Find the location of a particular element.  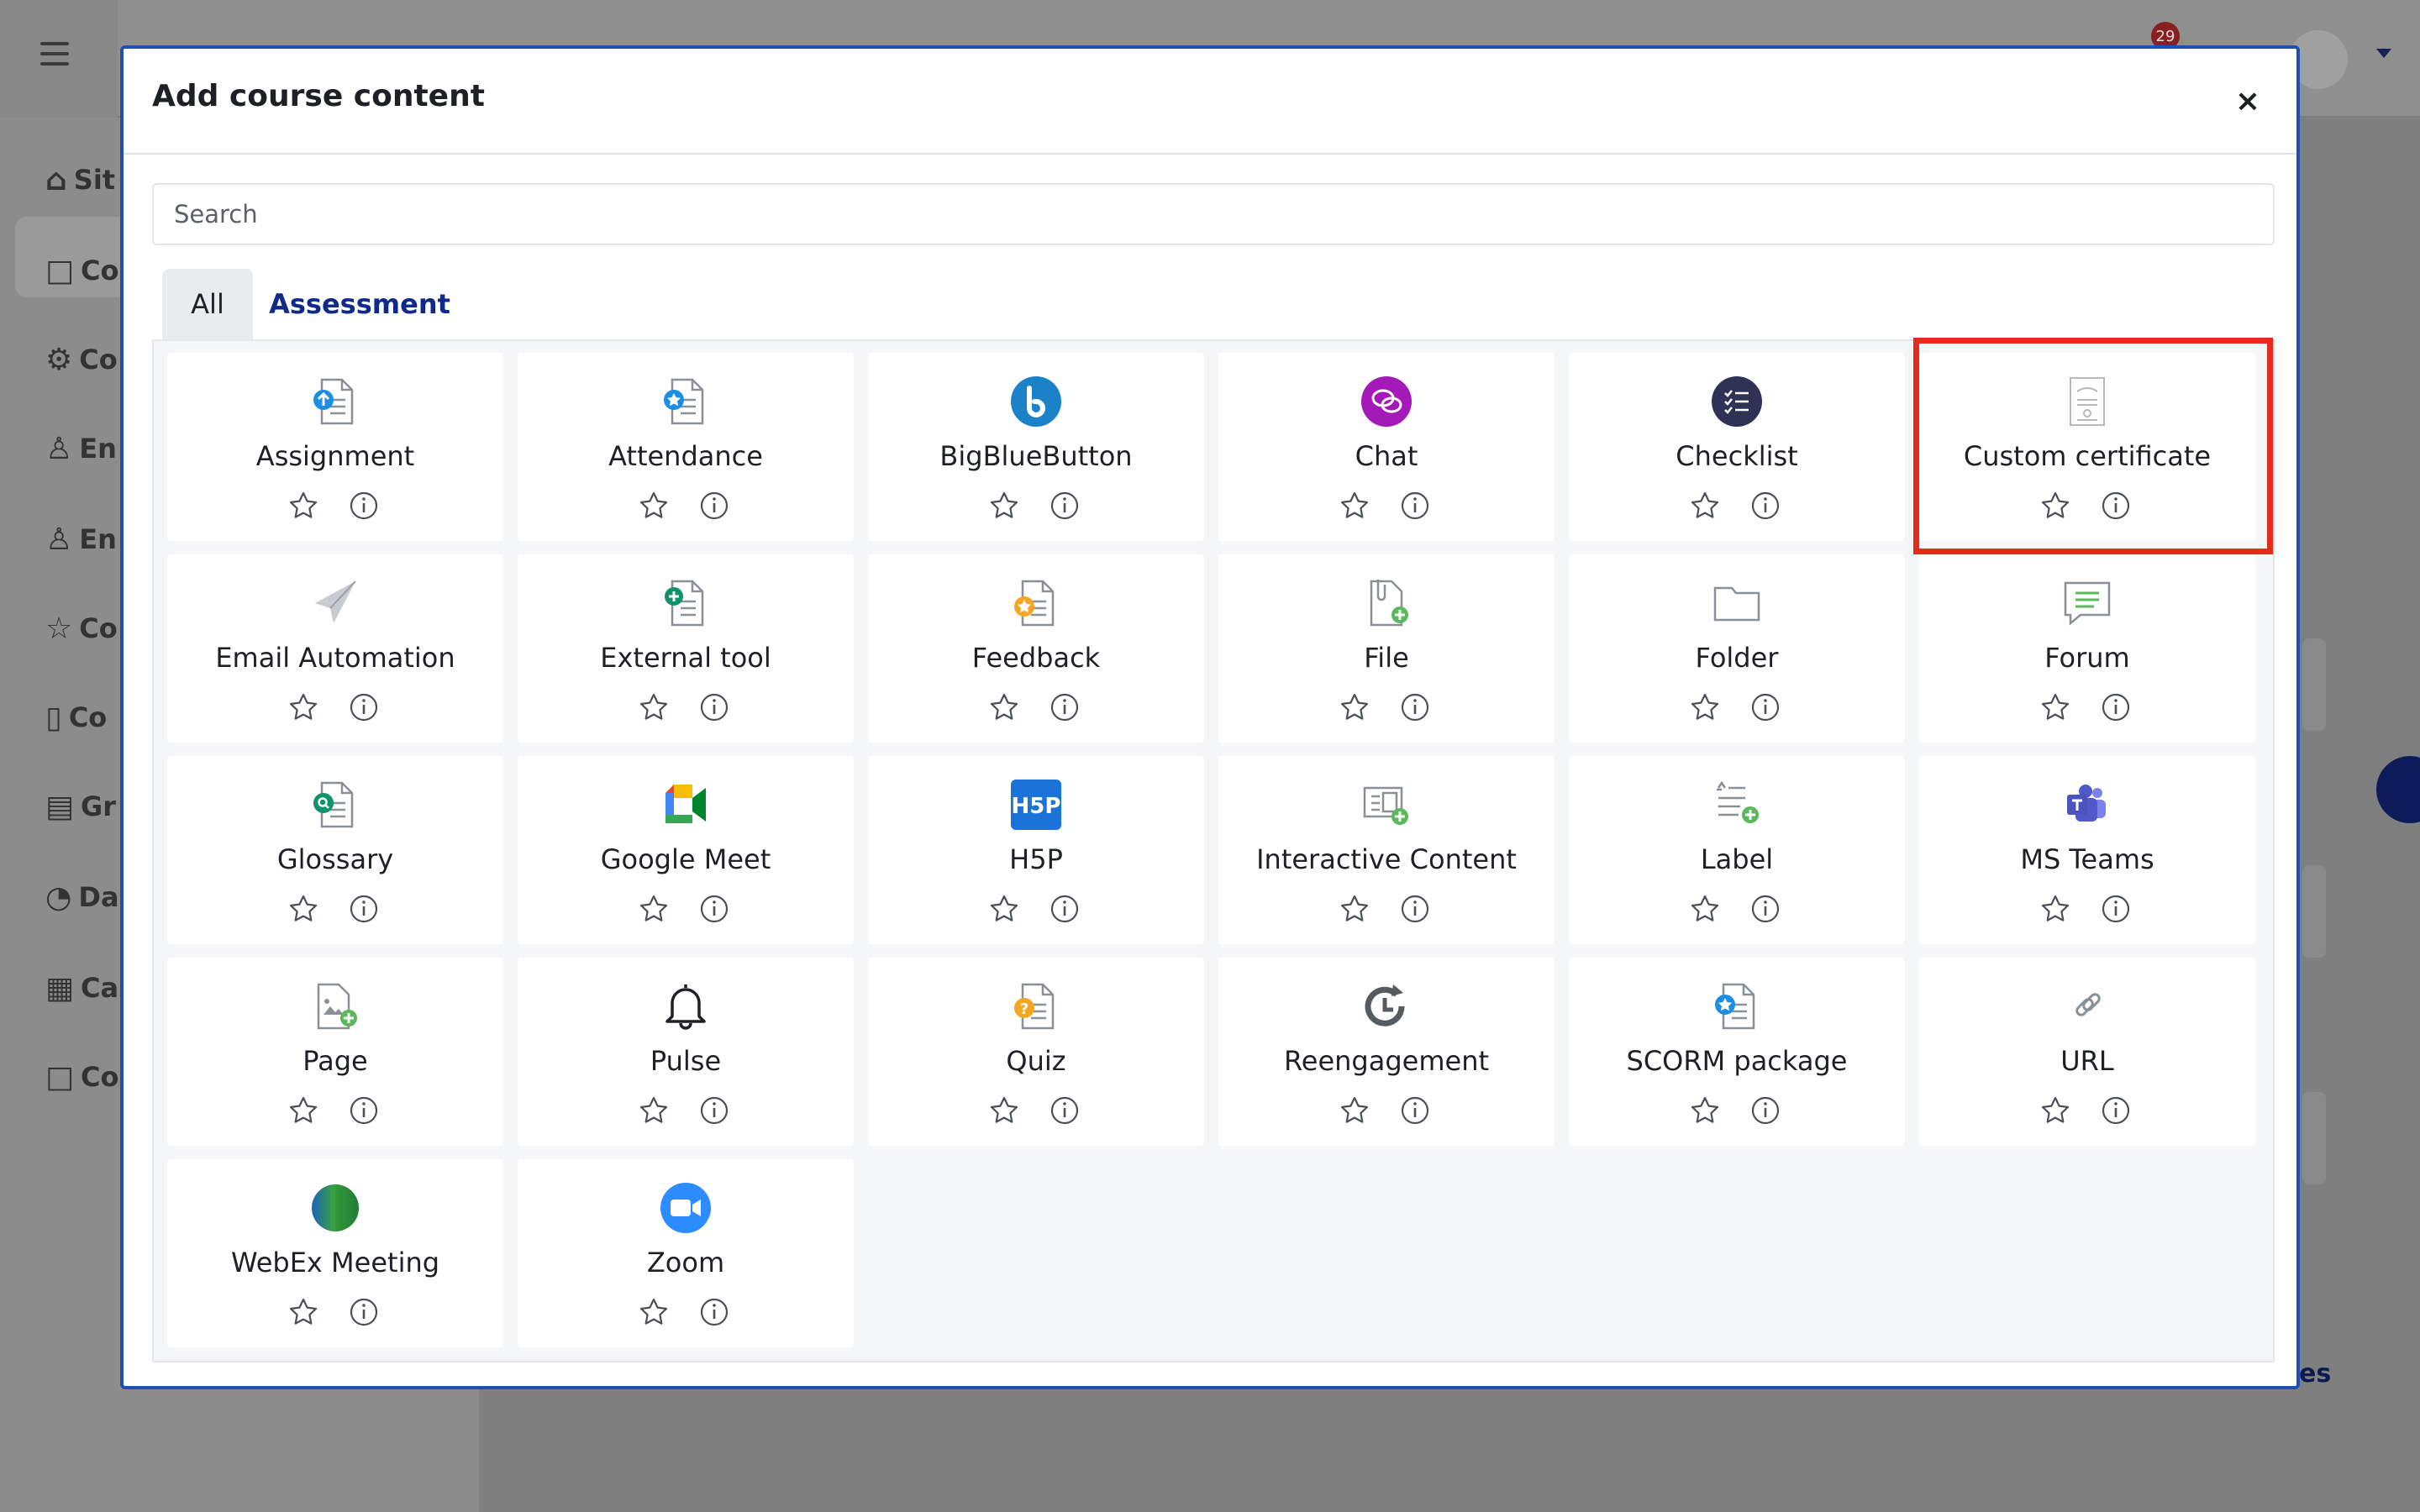

module-label: Forum is located at coordinates (2087, 658).